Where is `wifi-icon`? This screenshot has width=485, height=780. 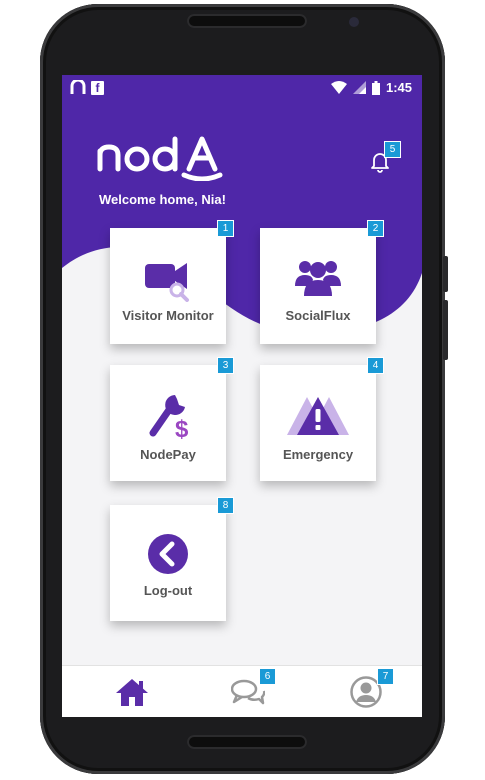
wifi-icon is located at coordinates (338, 87).